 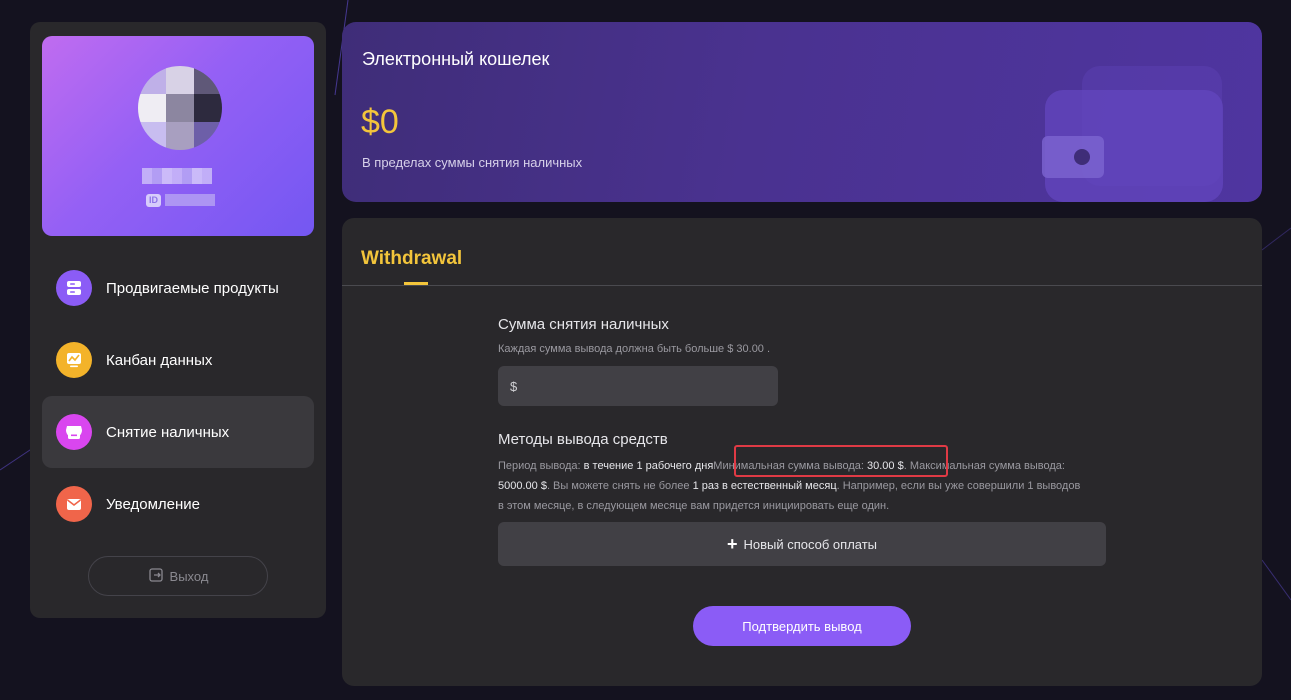 What do you see at coordinates (522, 486) in the screenshot?
I see `max-value: 5000.00 $` at bounding box center [522, 486].